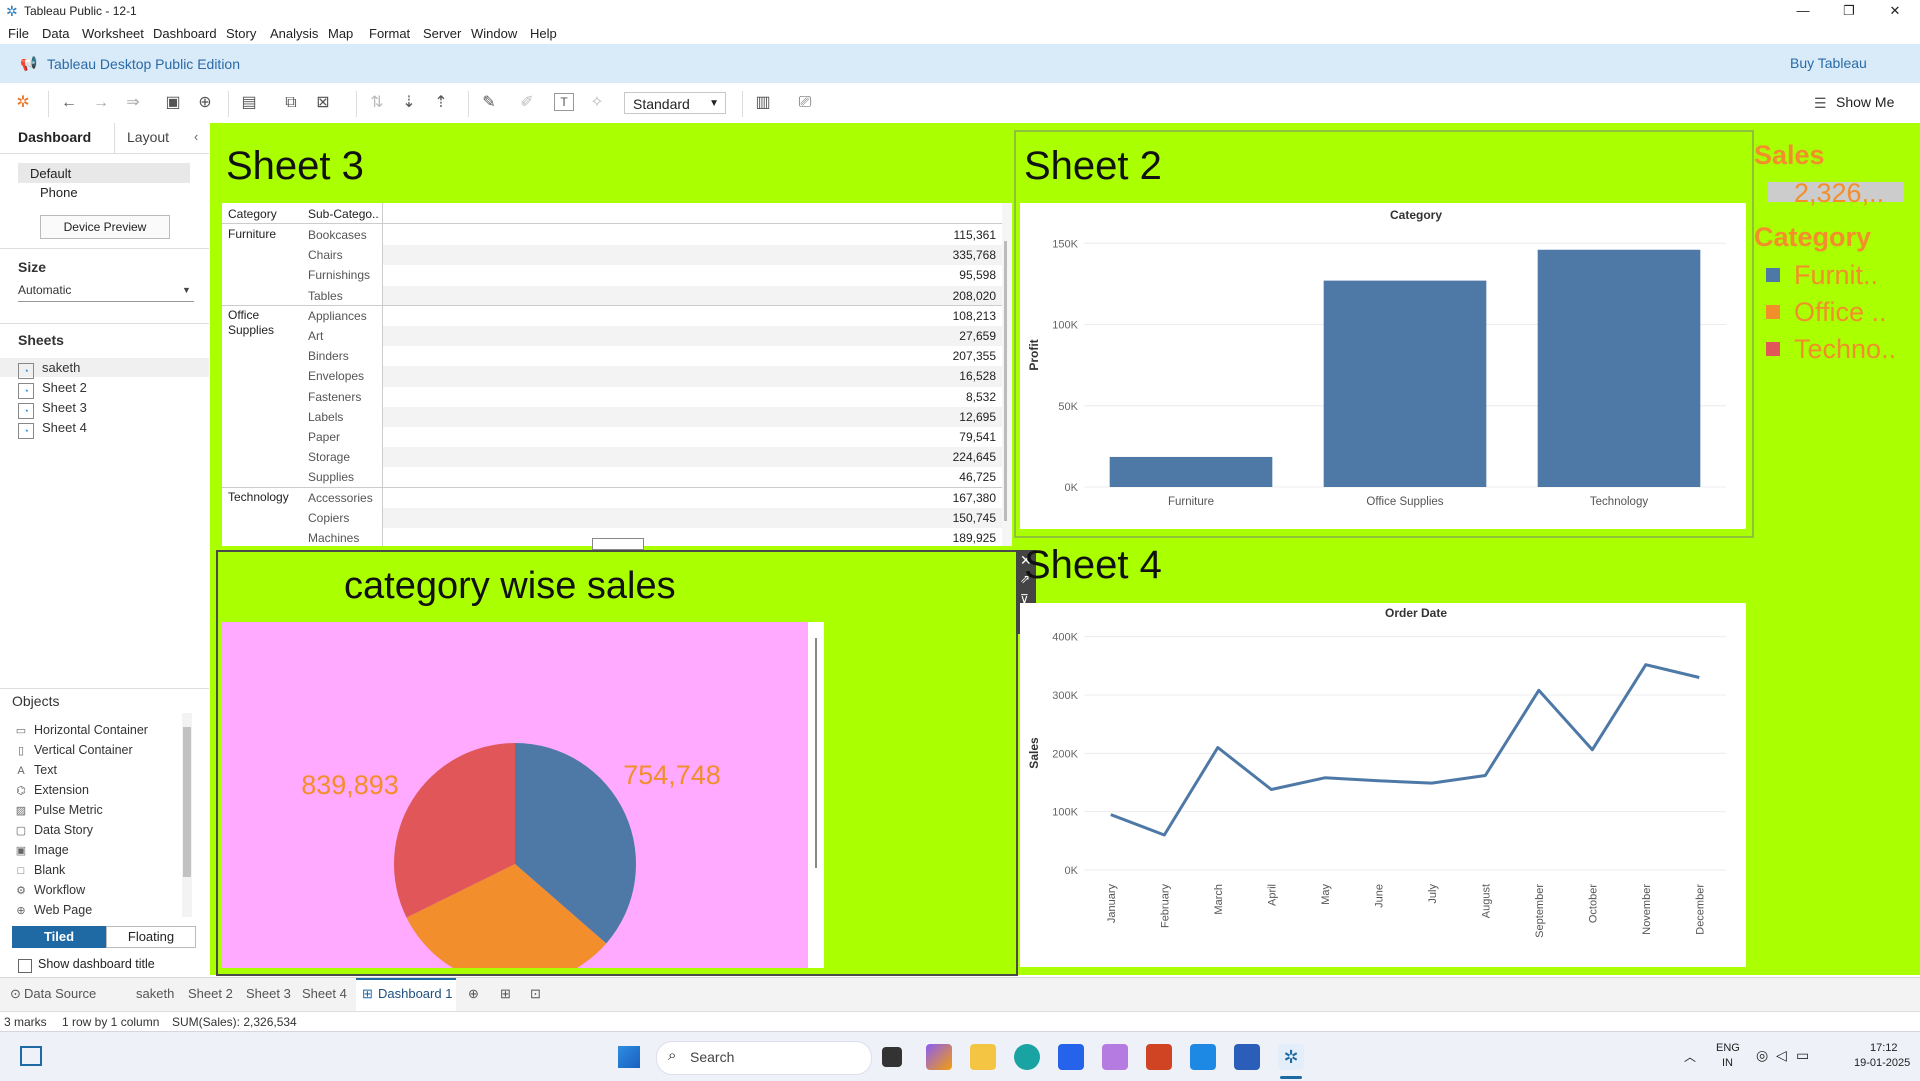 This screenshot has height=1081, width=1920. What do you see at coordinates (23, 103) in the screenshot?
I see `tableau-home-icon: ✲` at bounding box center [23, 103].